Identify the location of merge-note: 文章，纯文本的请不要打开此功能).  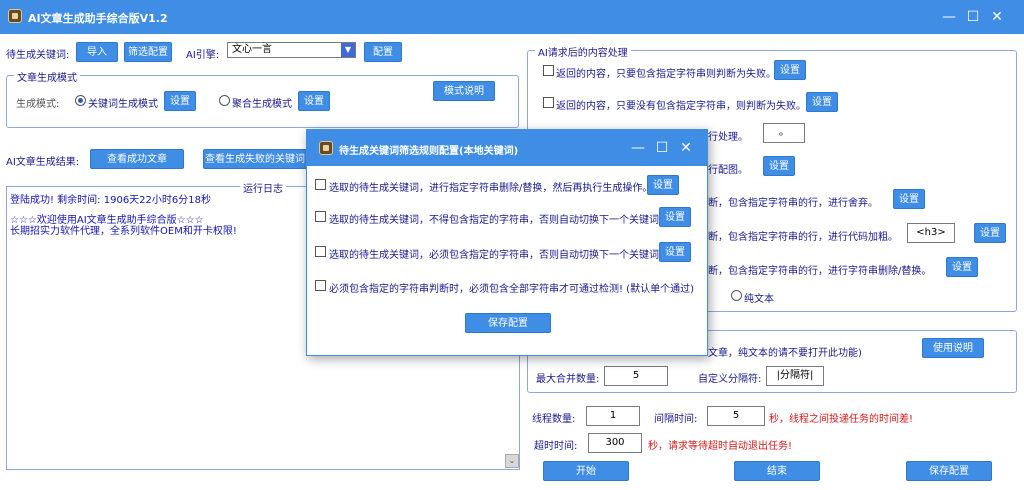
(785, 353).